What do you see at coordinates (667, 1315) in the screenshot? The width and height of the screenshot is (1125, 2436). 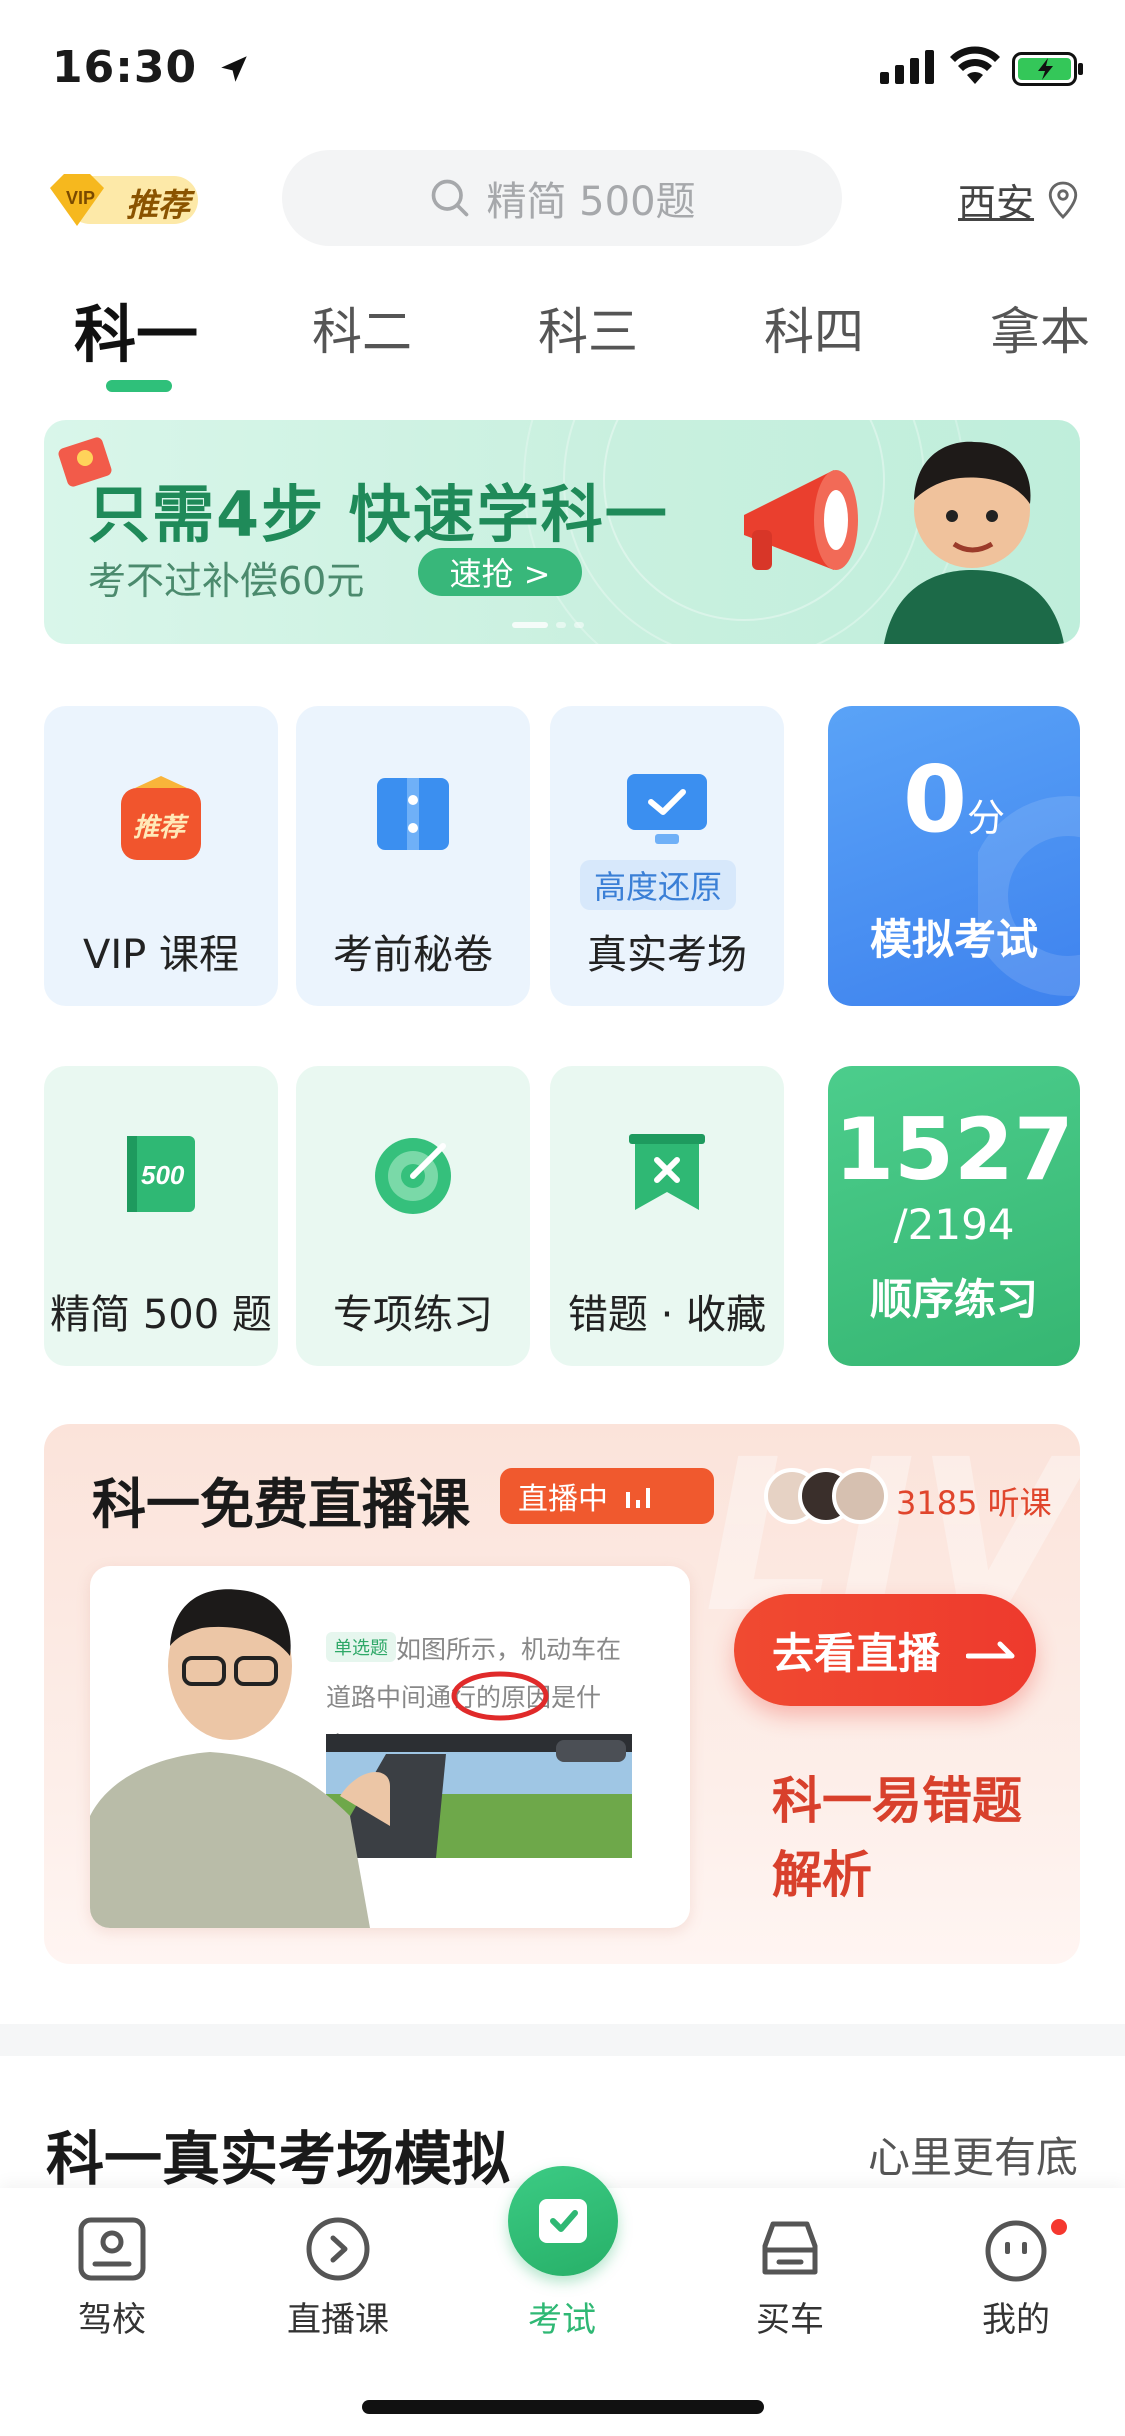 I see `wrong-favorites-label: 错题 · 收藏` at bounding box center [667, 1315].